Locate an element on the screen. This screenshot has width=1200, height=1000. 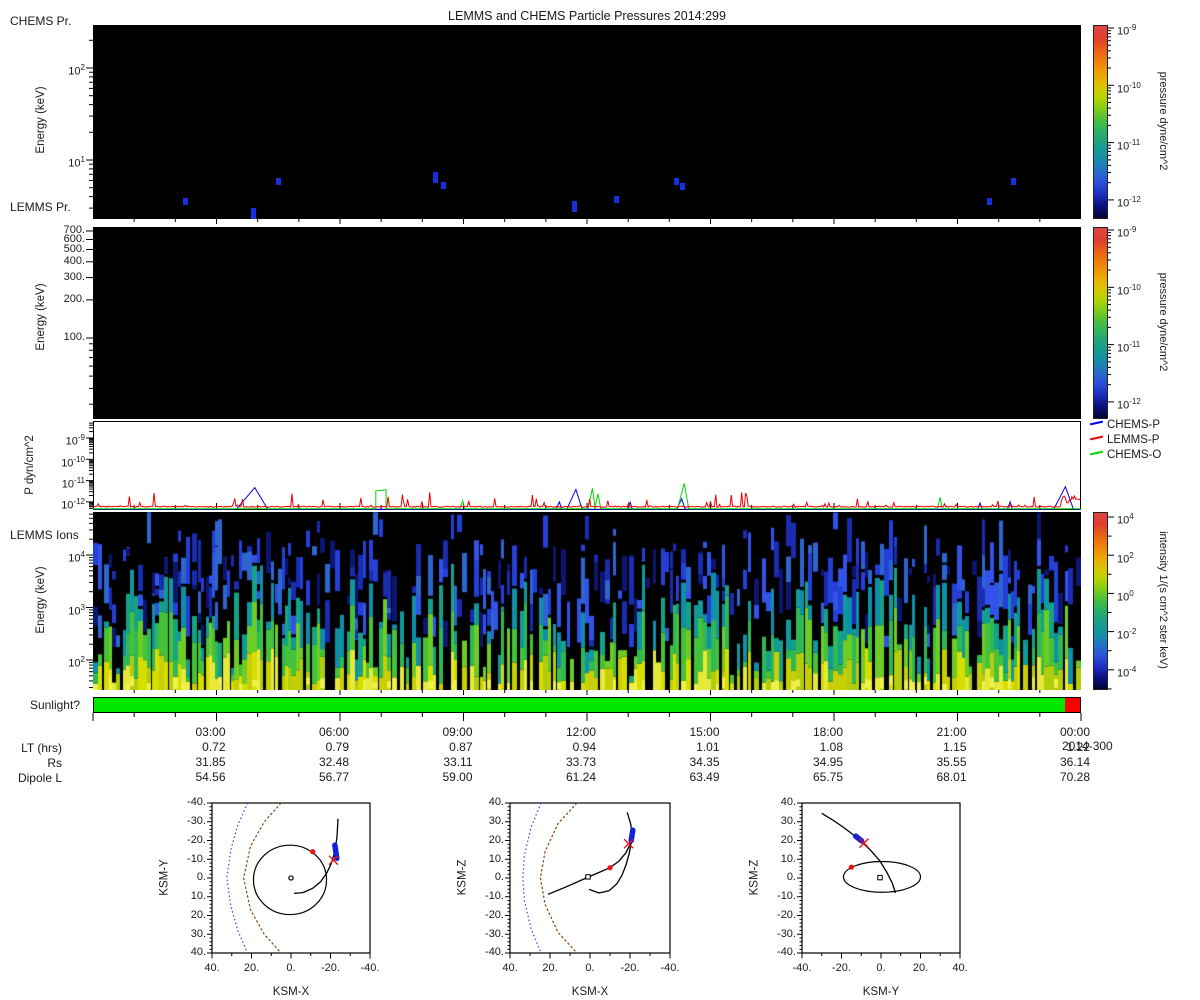
lemms-ions-spectrogram is located at coordinates (587, 601).